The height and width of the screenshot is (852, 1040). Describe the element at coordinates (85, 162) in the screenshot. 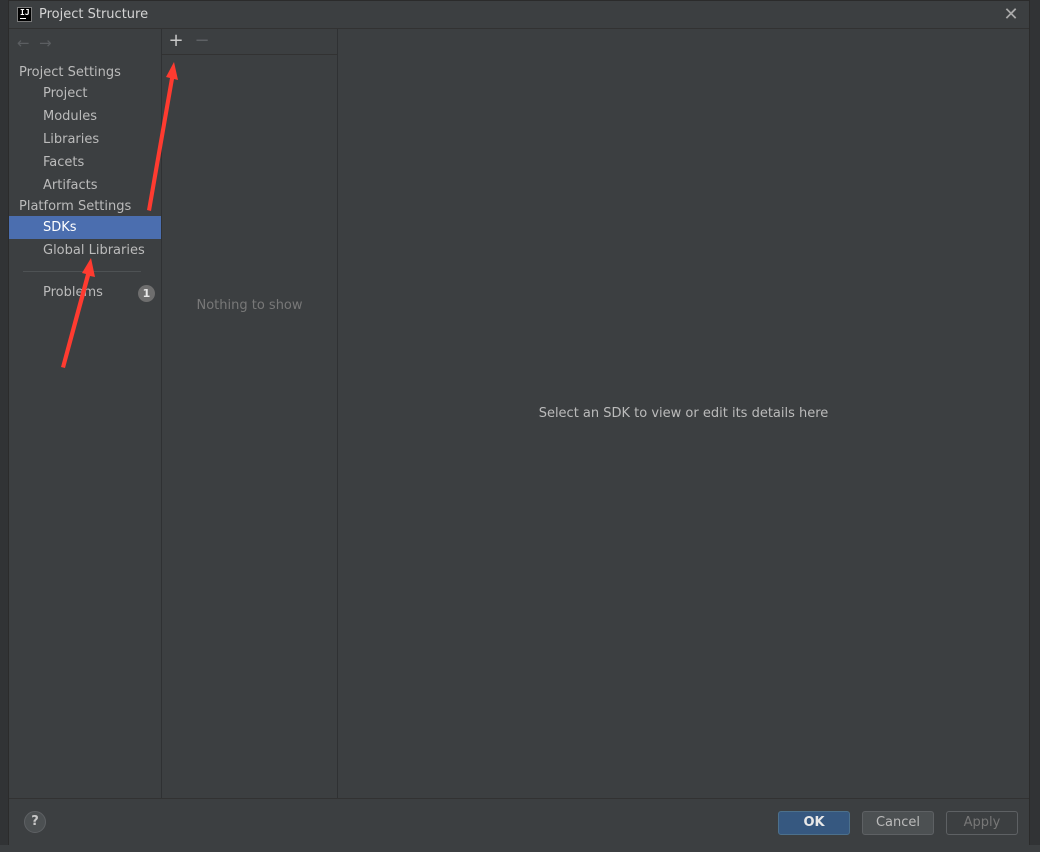

I see `sidebar-item-facets: Facets` at that location.